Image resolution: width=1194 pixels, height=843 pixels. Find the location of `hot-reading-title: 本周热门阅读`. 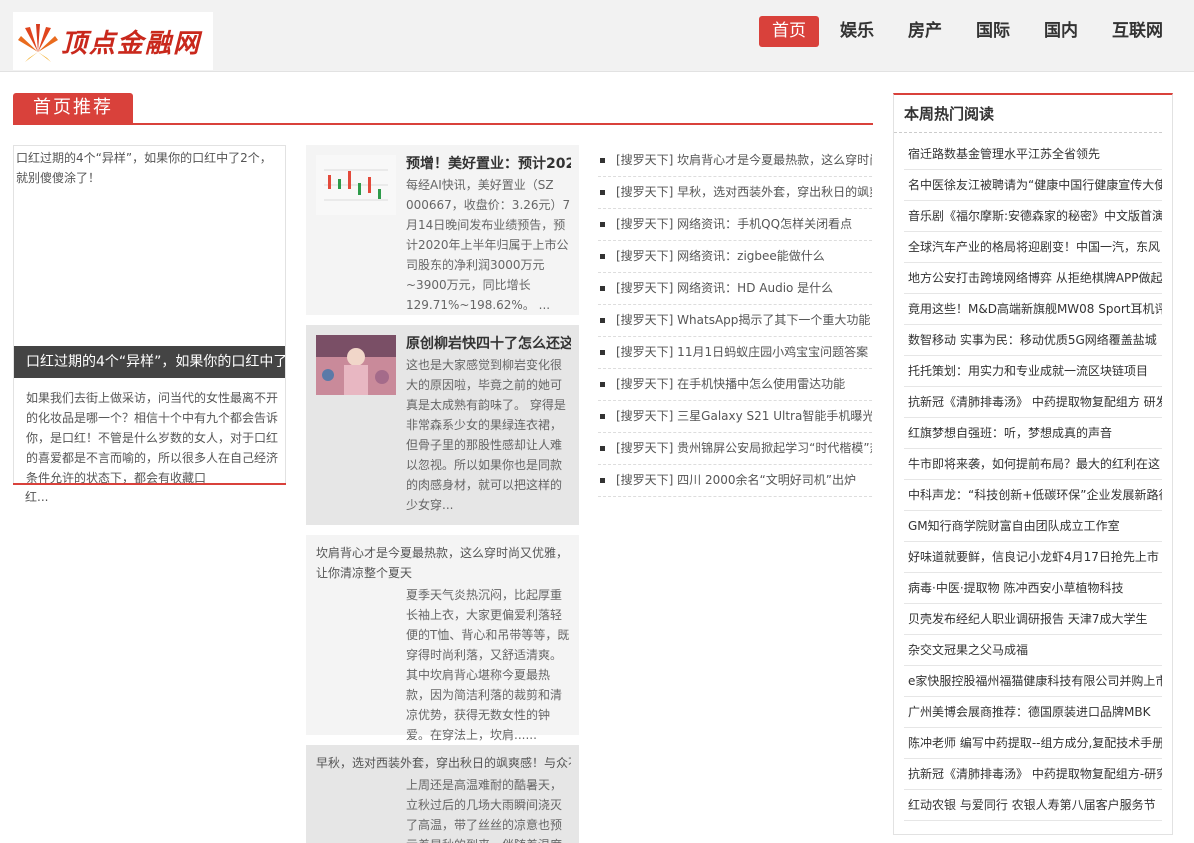

hot-reading-title: 本周热门阅读 is located at coordinates (1028, 114).